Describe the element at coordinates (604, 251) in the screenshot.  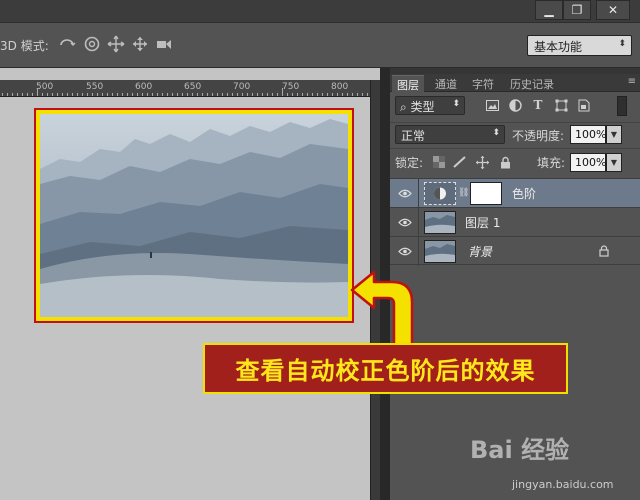
I see `background-lock-icon` at that location.